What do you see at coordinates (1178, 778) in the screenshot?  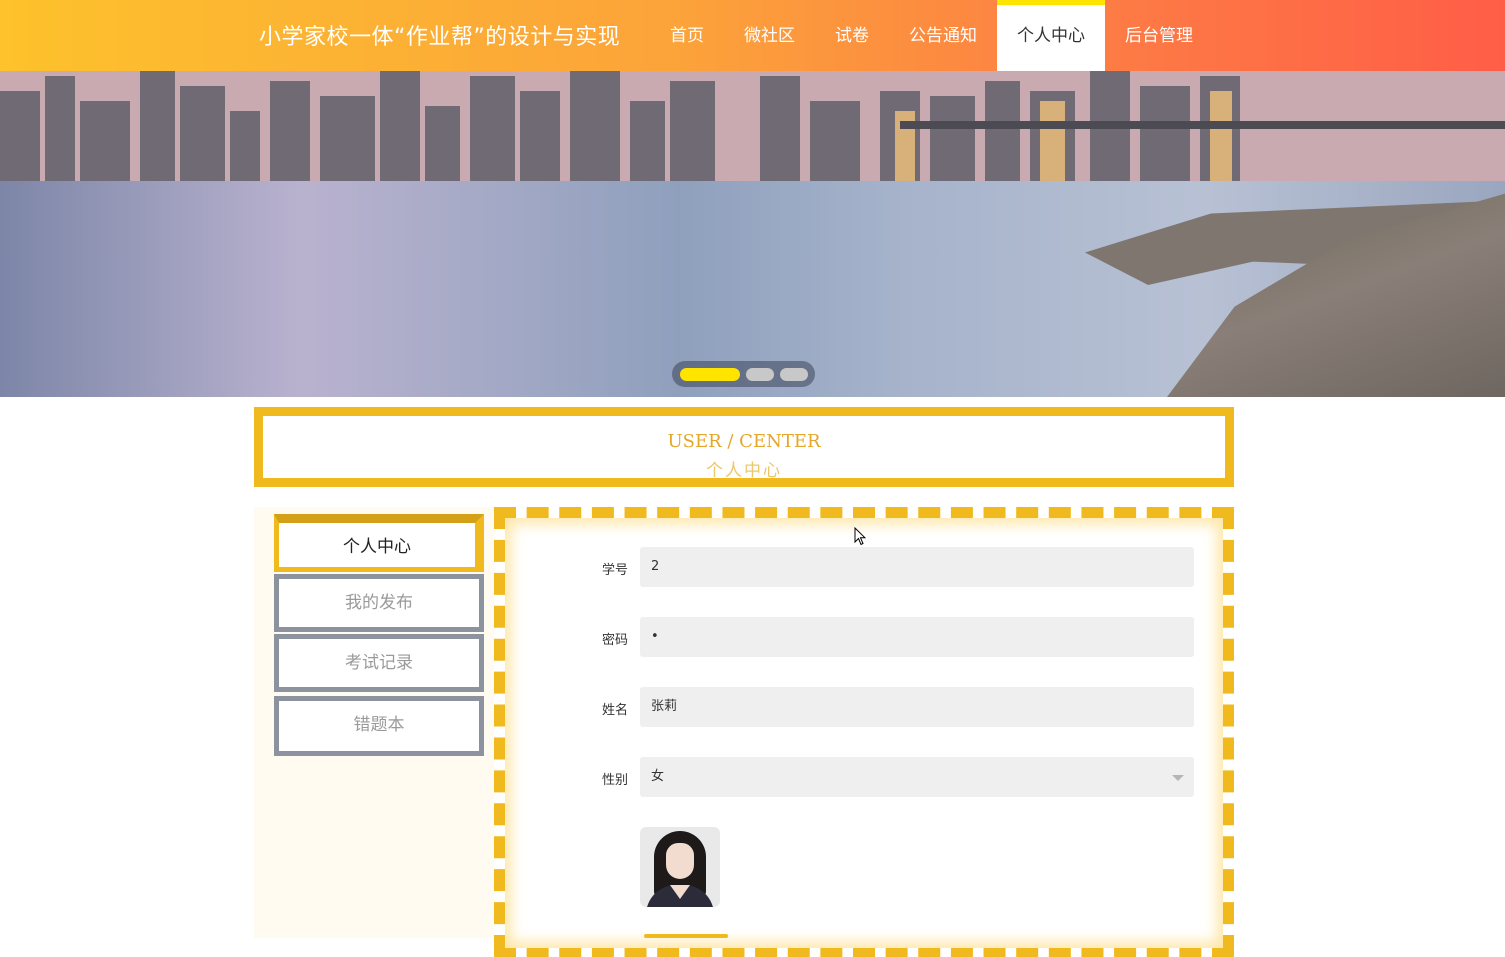 I see `chevron-down-icon` at bounding box center [1178, 778].